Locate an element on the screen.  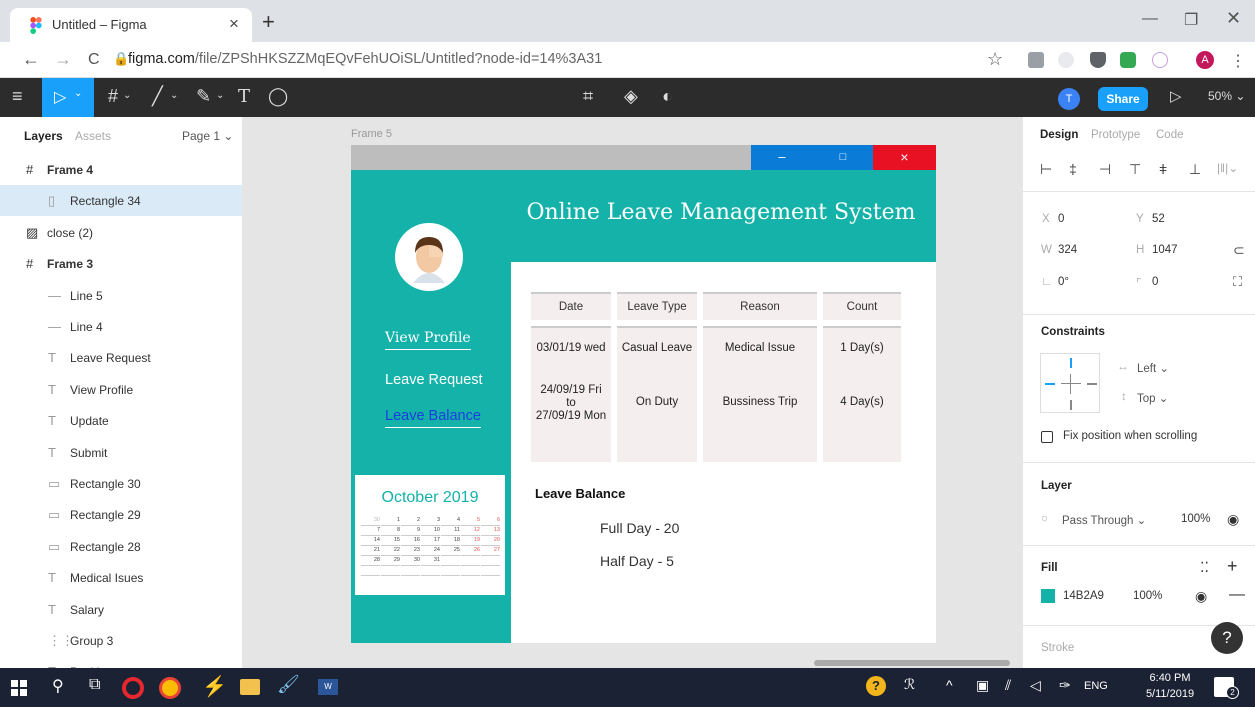
back-icon: ← is located at coordinates (31, 59).